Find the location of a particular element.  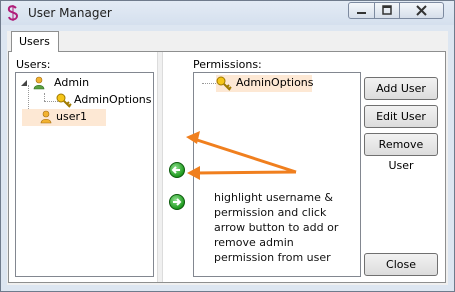

add-permission-arrow-button is located at coordinates (177, 170).